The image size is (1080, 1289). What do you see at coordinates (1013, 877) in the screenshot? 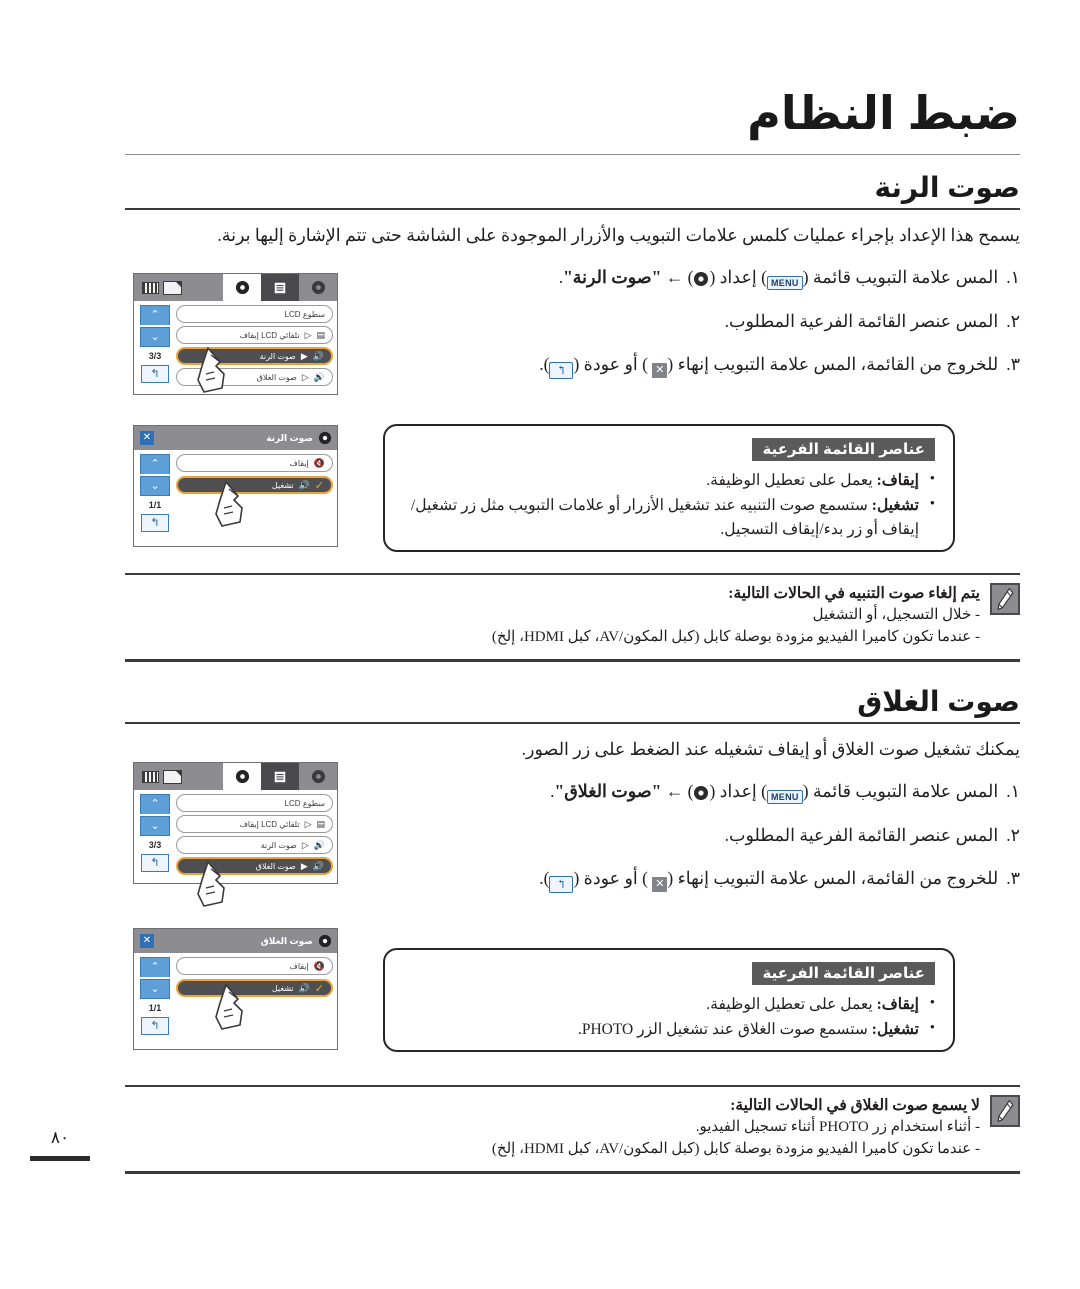
I see `step-number: ٣.` at bounding box center [1013, 877].